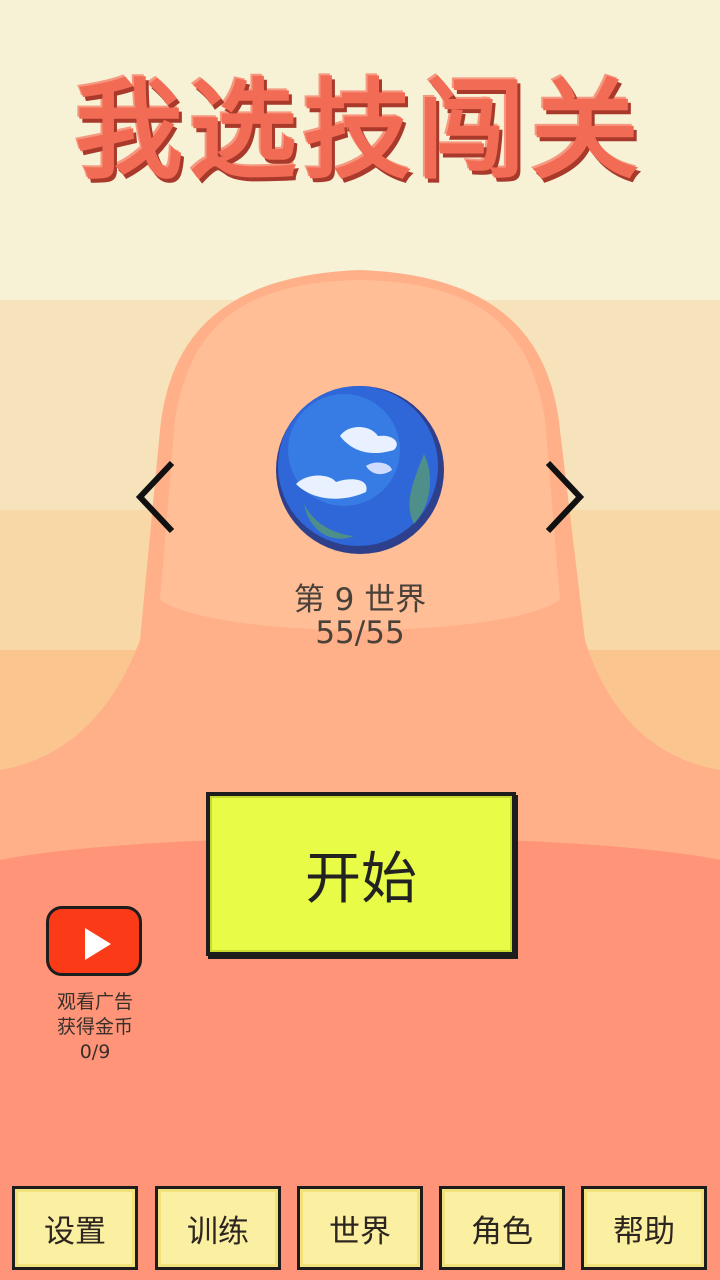  What do you see at coordinates (94, 1027) in the screenshot?
I see `ad-label-reward: 获得金币` at bounding box center [94, 1027].